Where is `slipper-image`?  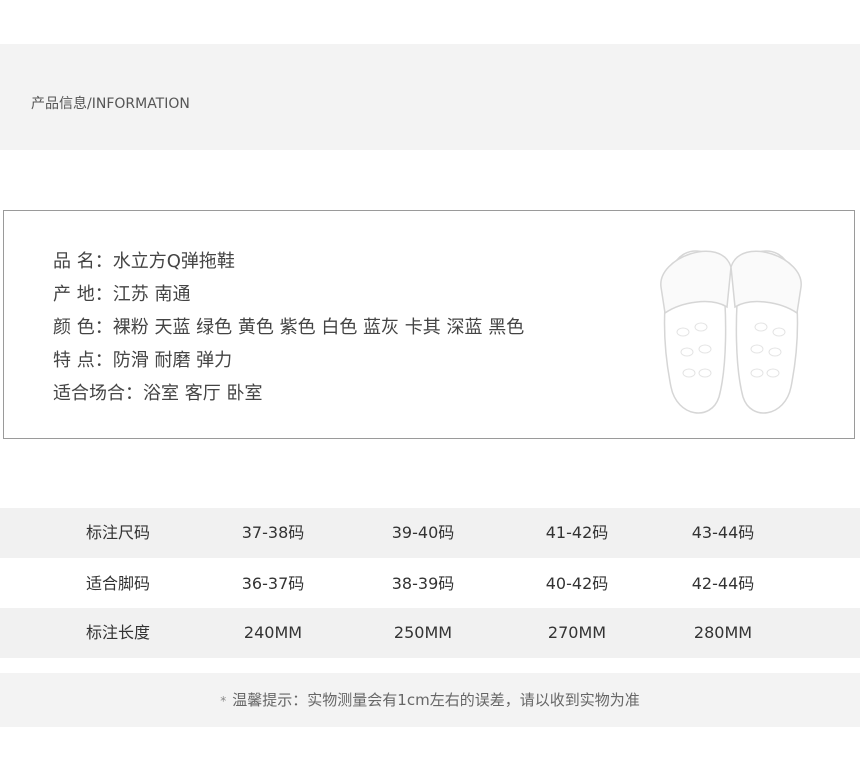
slipper-image is located at coordinates (731, 332).